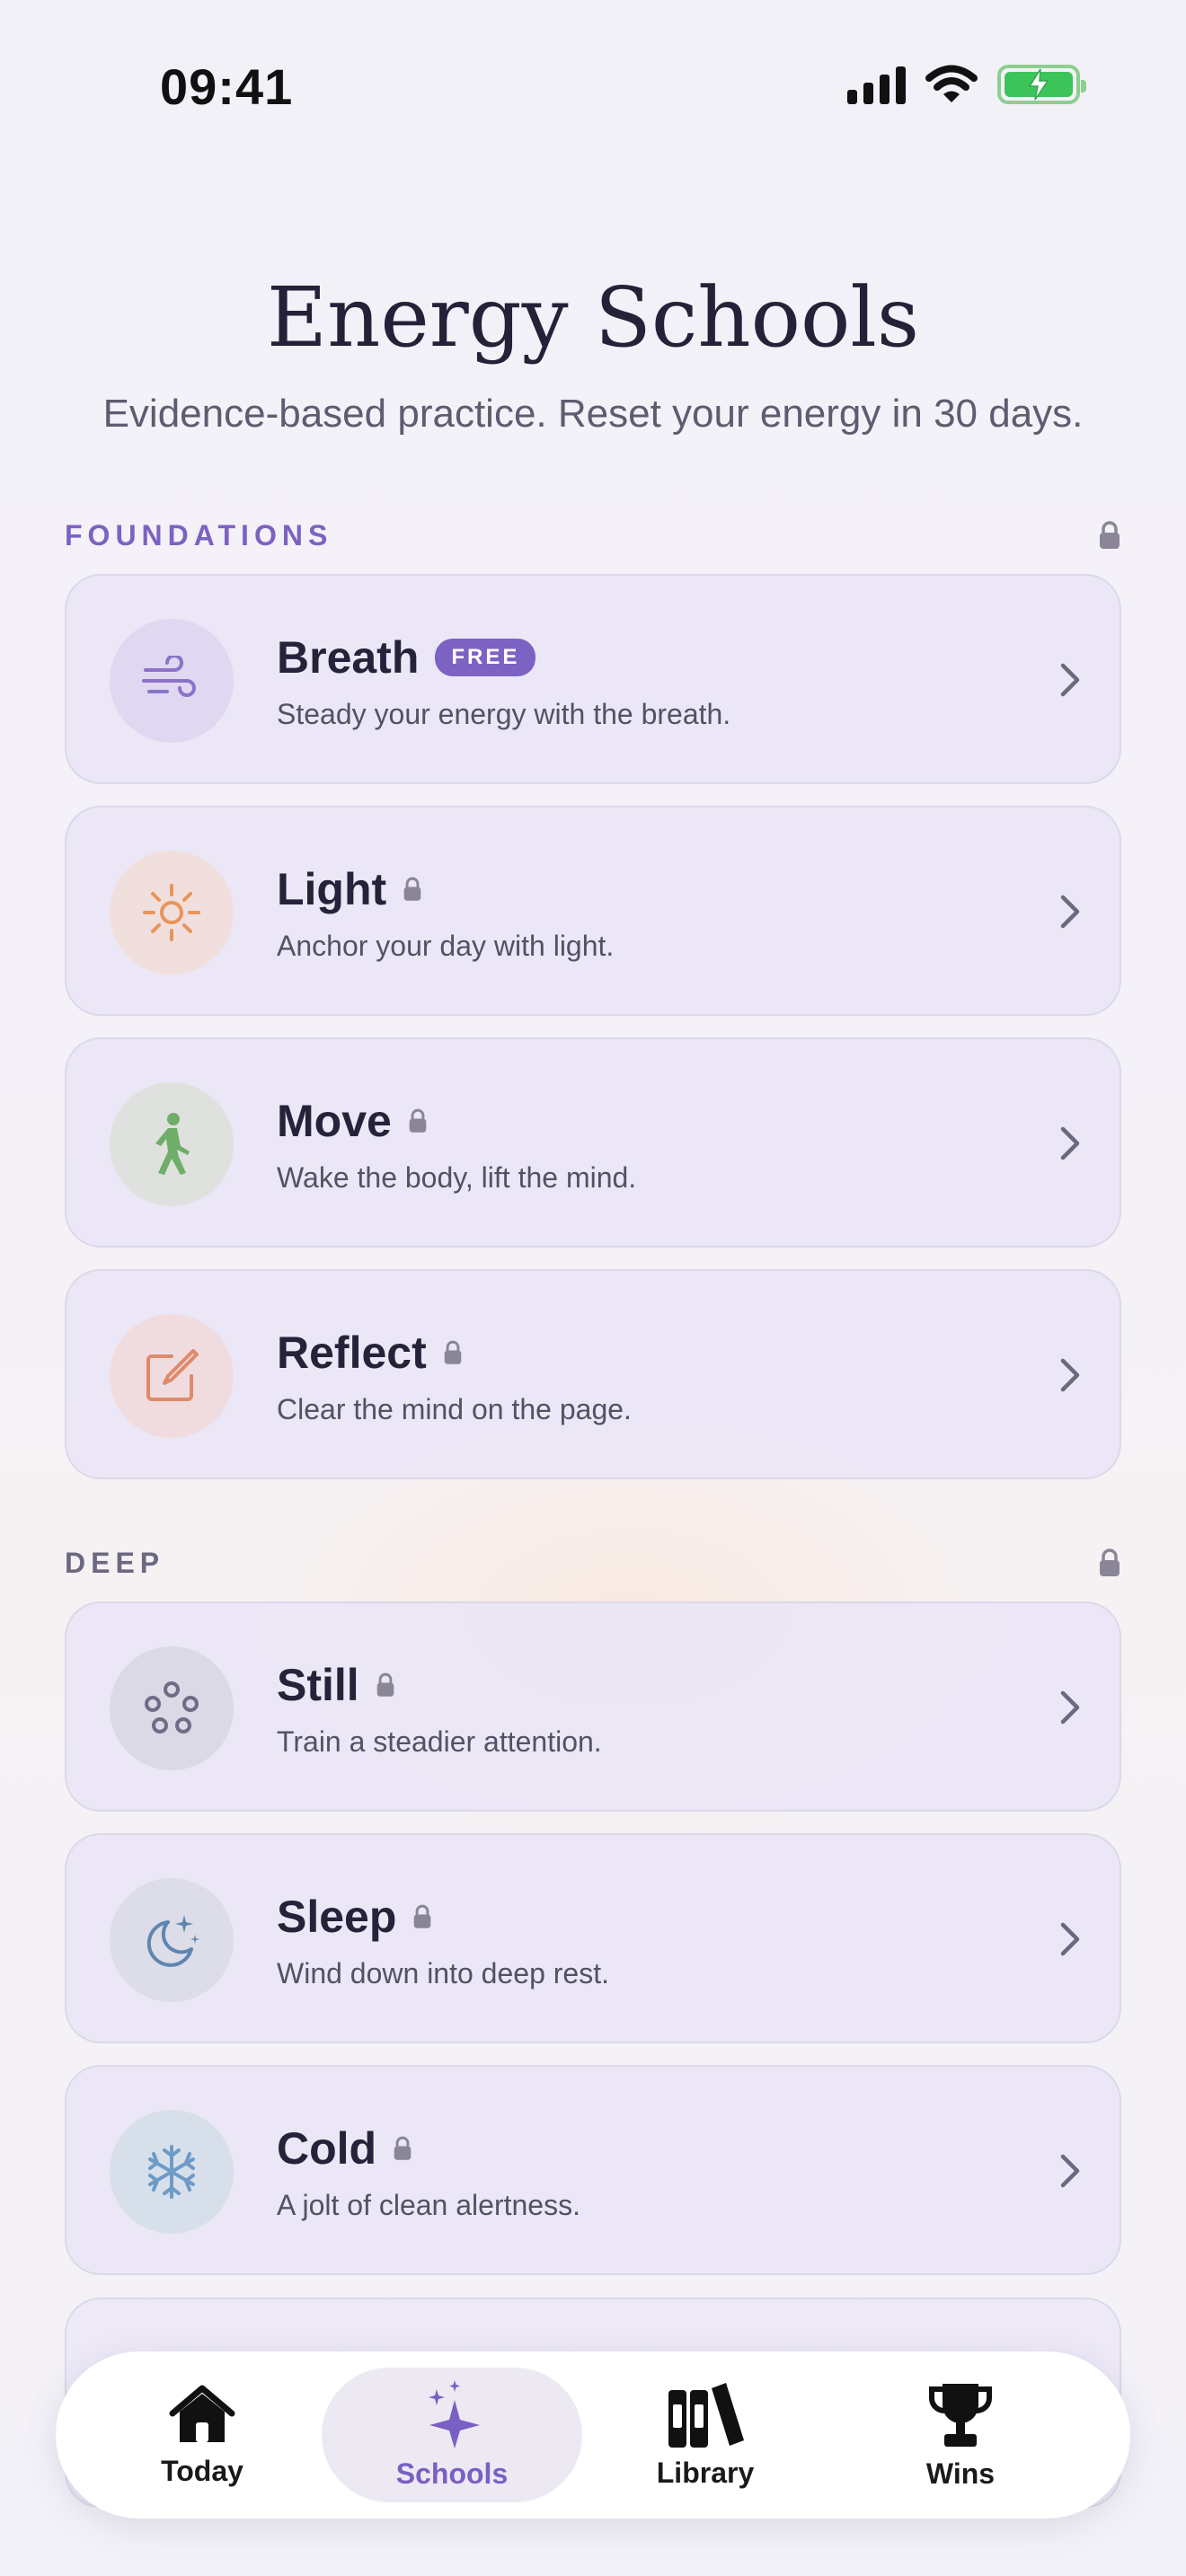 The width and height of the screenshot is (1186, 2576). I want to click on card-title: Still, so click(318, 1685).